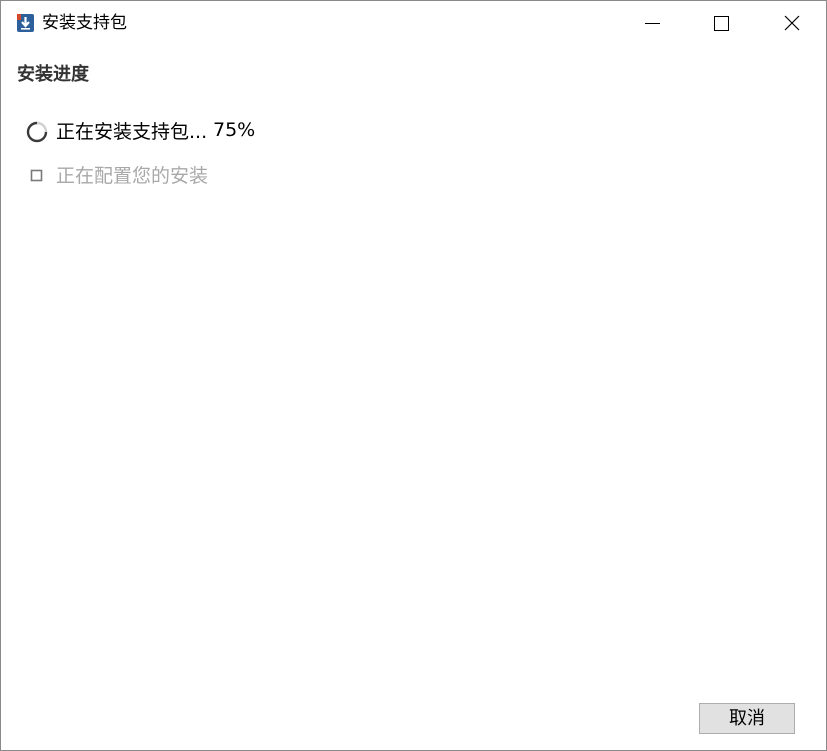 This screenshot has width=827, height=751. What do you see at coordinates (234, 130) in the screenshot?
I see `step-progress-percent: 75%` at bounding box center [234, 130].